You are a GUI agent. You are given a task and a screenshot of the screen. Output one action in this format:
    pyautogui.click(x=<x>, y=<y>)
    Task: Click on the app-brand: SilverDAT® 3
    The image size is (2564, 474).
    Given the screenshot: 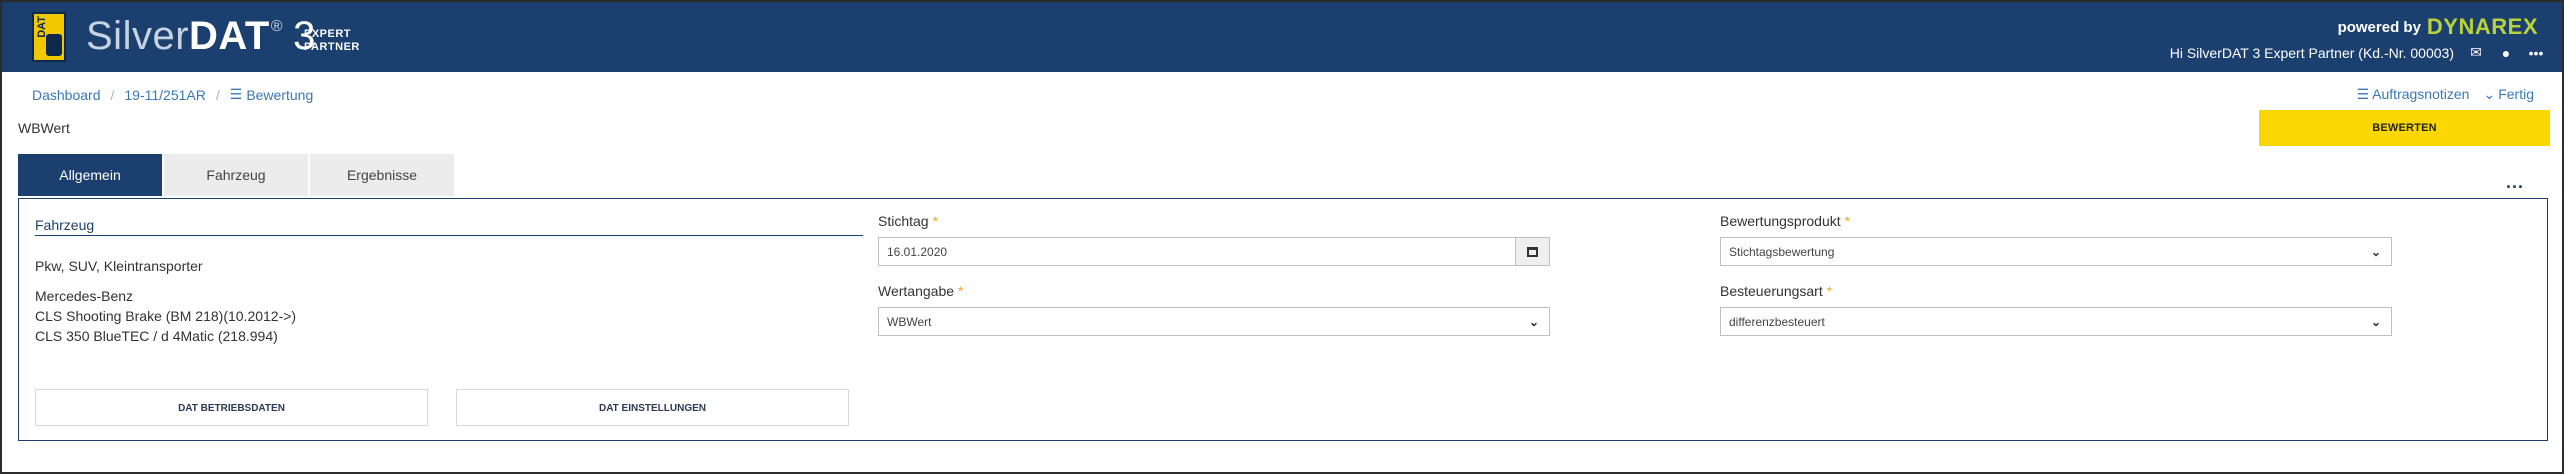 What is the action you would take?
    pyautogui.click(x=201, y=36)
    